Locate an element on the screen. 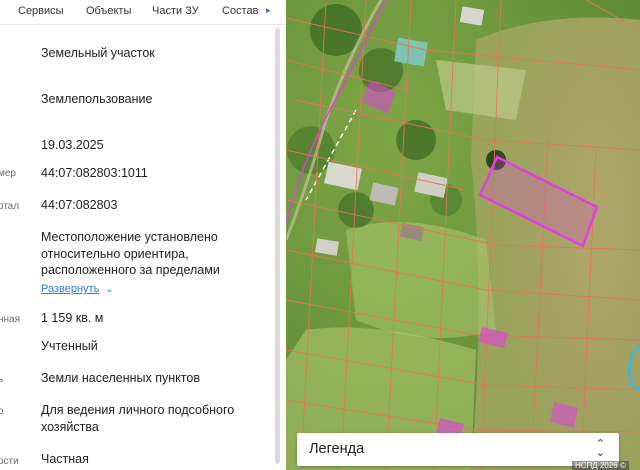  row-ownership-label: ости is located at coordinates (9, 461).